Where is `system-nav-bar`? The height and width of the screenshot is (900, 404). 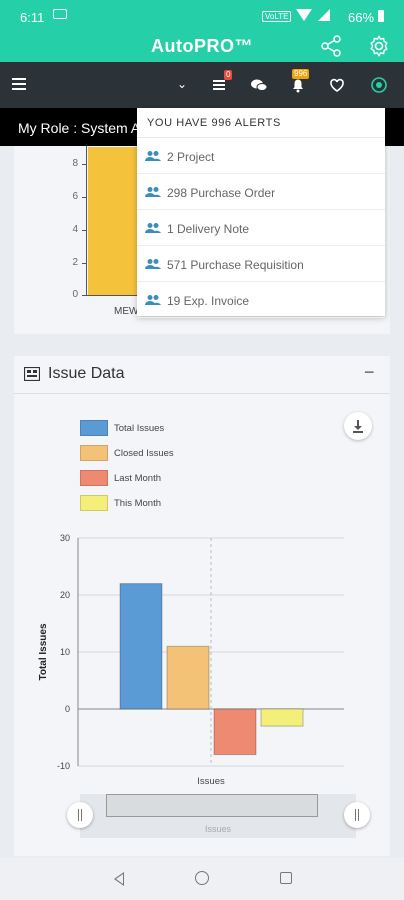 system-nav-bar is located at coordinates (202, 879).